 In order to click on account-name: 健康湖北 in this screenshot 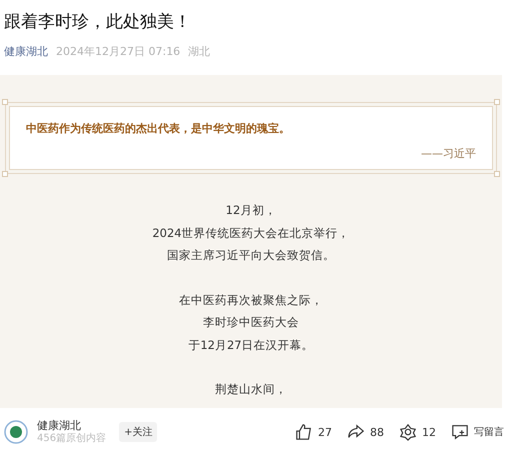, I will do `click(71, 425)`.